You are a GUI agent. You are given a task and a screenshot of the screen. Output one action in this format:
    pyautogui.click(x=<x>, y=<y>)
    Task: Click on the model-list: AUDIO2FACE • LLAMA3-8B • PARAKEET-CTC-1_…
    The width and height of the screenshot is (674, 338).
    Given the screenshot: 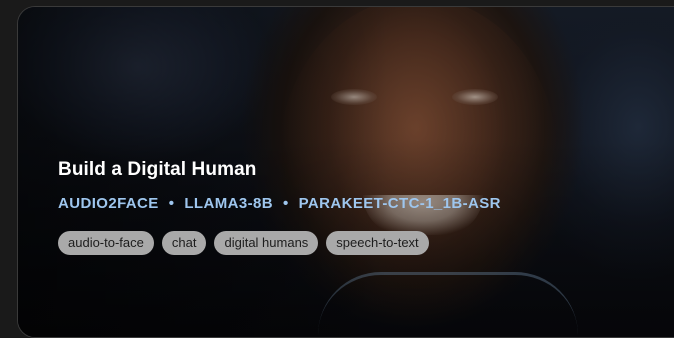 What is the action you would take?
    pyautogui.click(x=279, y=203)
    